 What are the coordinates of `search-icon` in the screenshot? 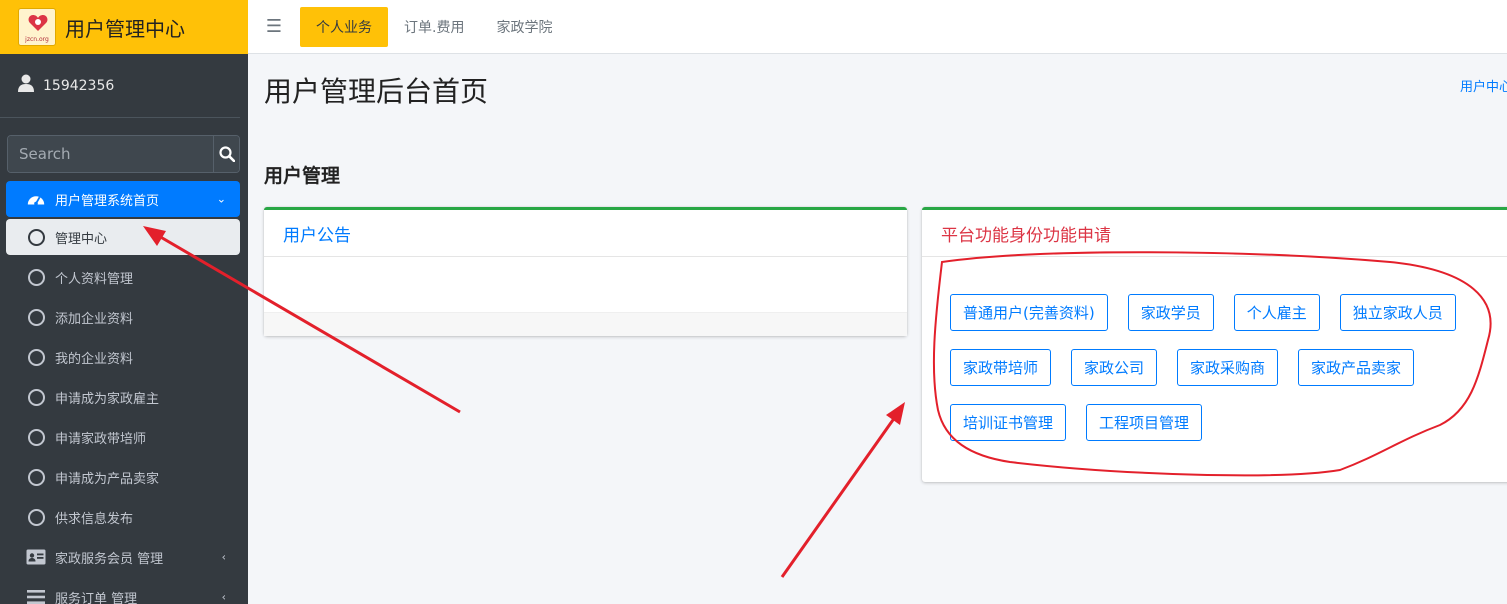 It's located at (226, 154).